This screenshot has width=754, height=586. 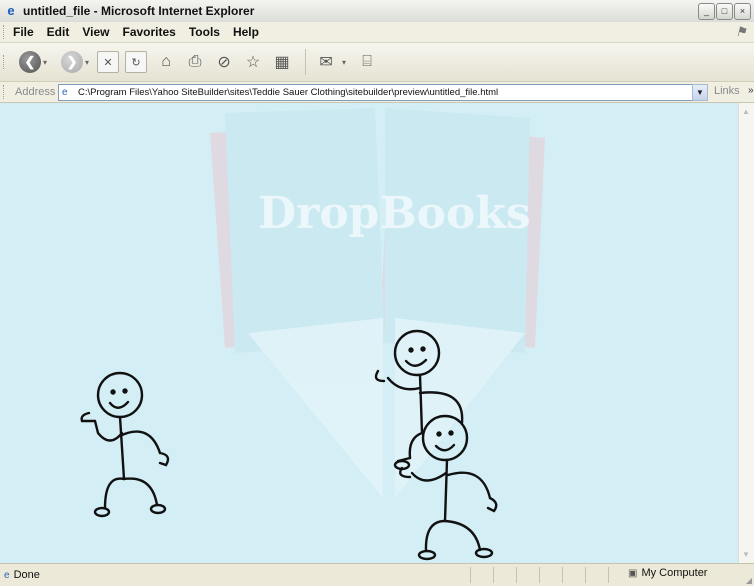 What do you see at coordinates (95, 32) in the screenshot?
I see `menu-view: View` at bounding box center [95, 32].